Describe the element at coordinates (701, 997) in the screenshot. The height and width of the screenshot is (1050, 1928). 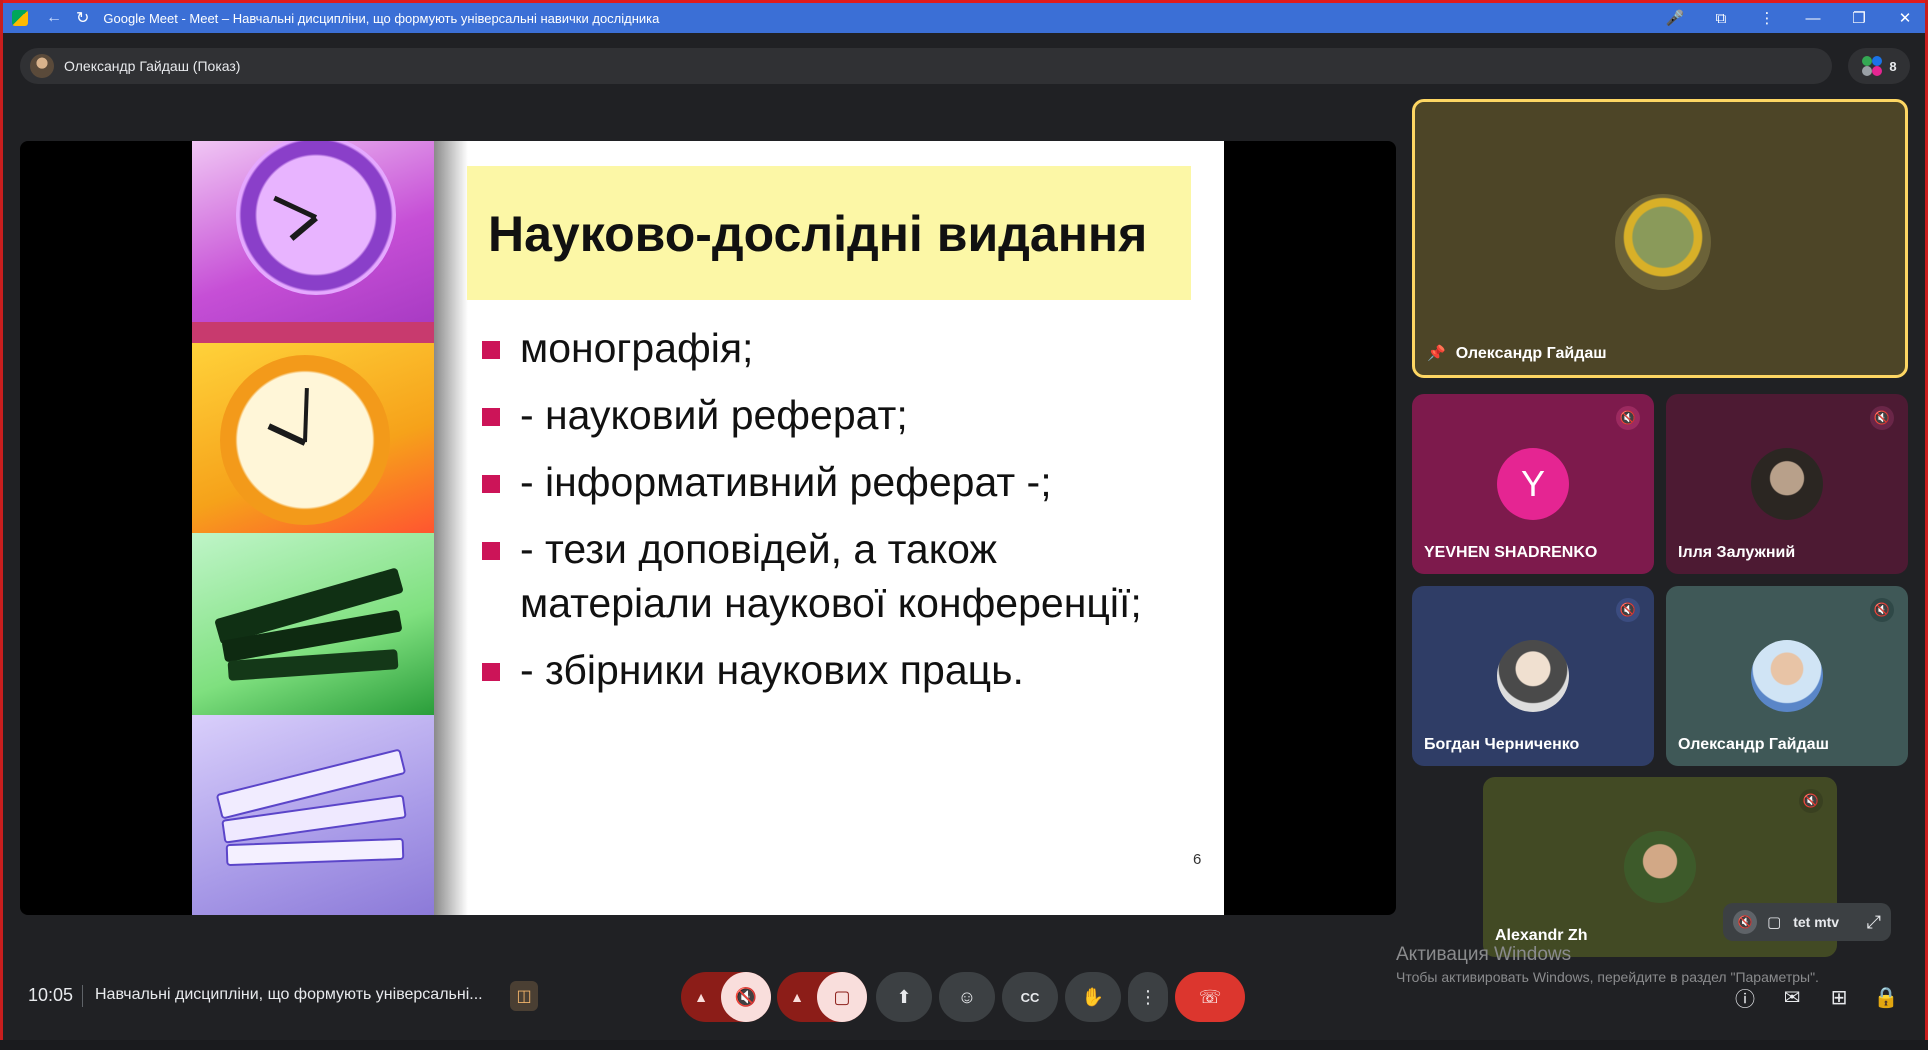
I see `audio-options-chevron-icon: ▲` at that location.